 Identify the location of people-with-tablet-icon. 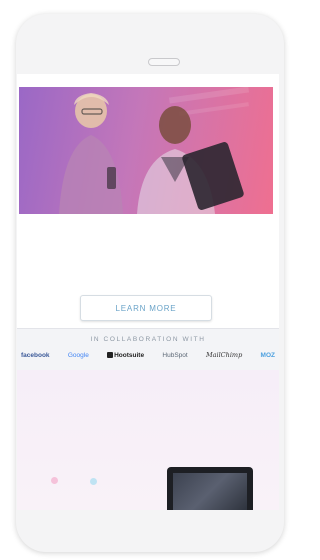
(154, 150).